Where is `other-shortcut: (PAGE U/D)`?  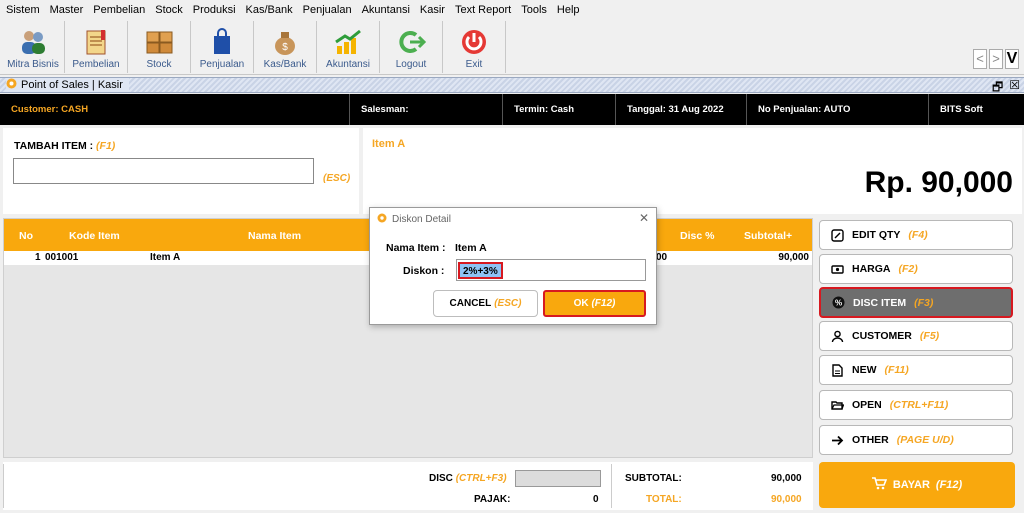
other-shortcut: (PAGE U/D) is located at coordinates (925, 440).